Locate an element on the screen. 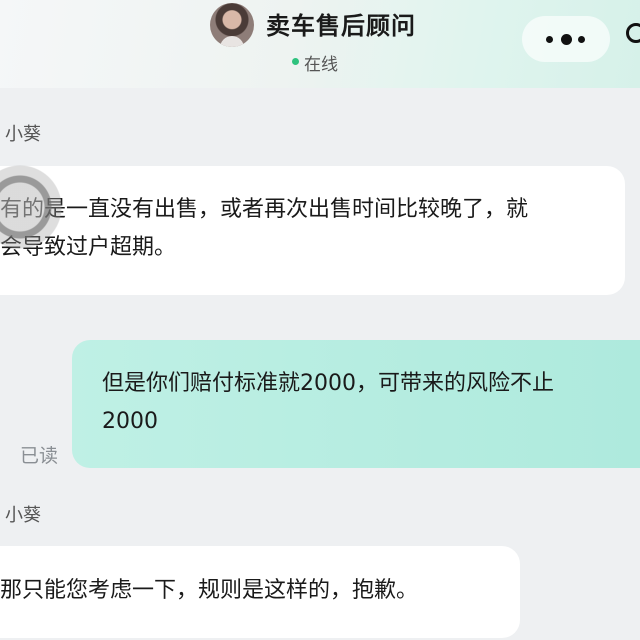  message-line: 有的是一直没有出售，或者再次出售时间比较晚了，就 is located at coordinates (264, 209).